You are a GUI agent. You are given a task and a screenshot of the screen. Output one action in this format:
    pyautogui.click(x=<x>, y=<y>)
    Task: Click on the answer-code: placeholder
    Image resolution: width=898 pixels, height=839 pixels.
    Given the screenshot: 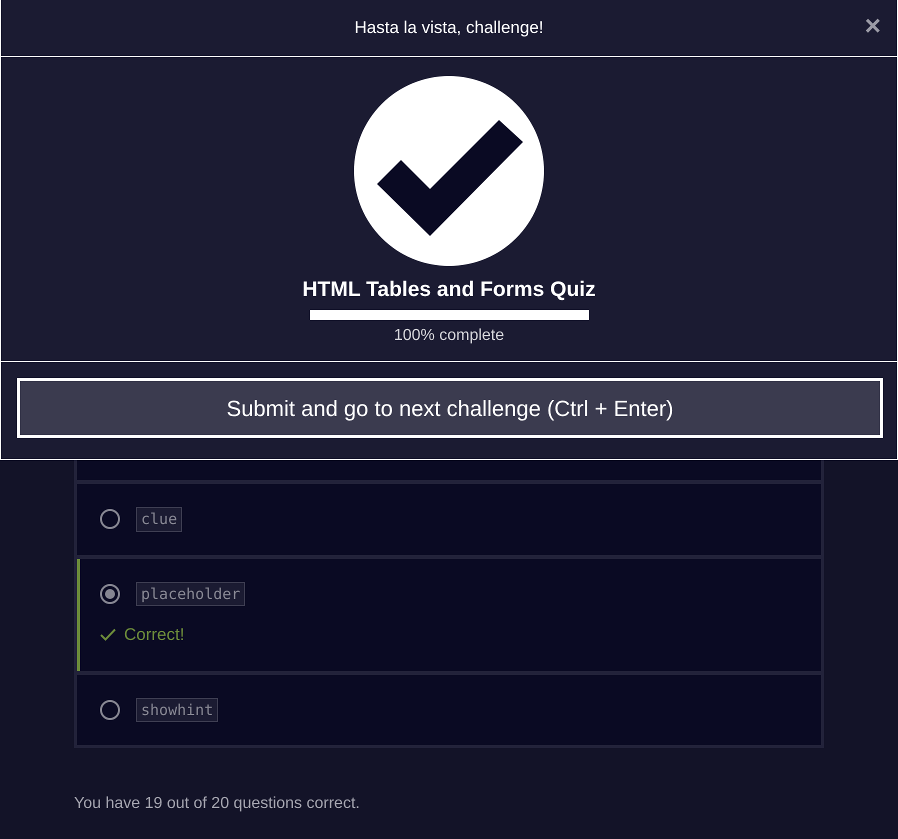 What is the action you would take?
    pyautogui.click(x=191, y=594)
    